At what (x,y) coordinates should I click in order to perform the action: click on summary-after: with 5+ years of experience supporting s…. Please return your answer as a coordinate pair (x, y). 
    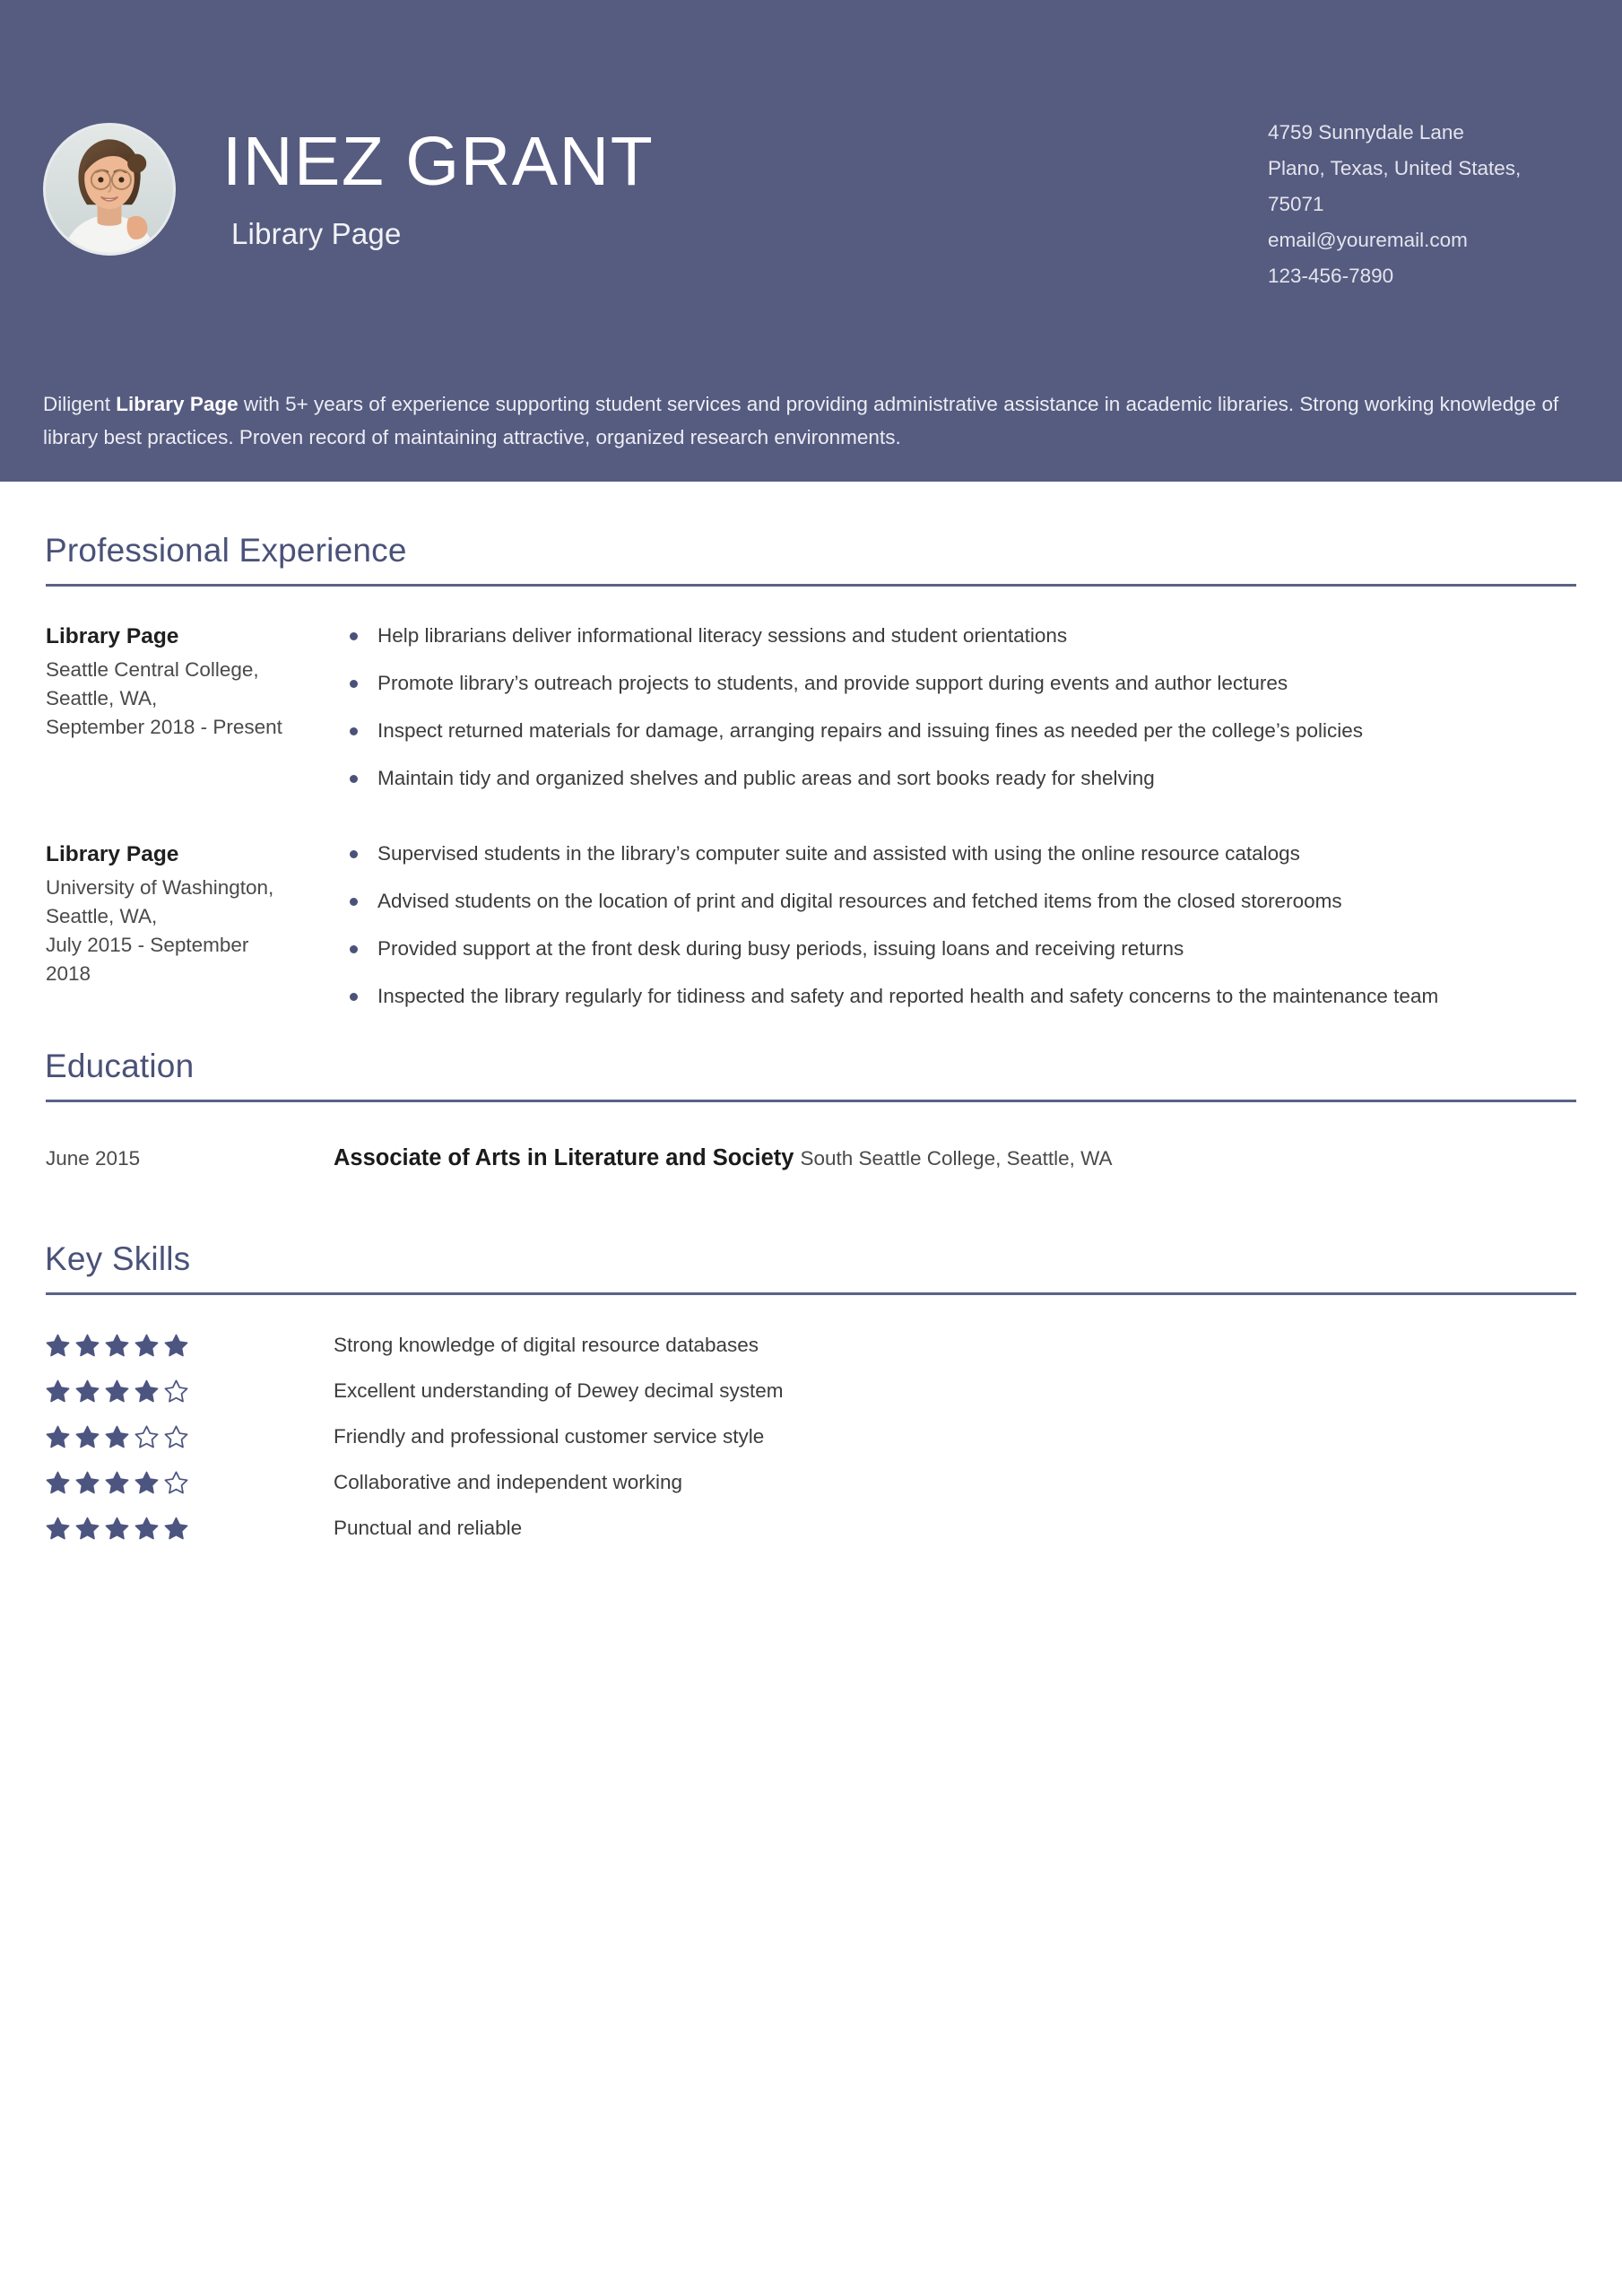
    Looking at the image, I should click on (801, 420).